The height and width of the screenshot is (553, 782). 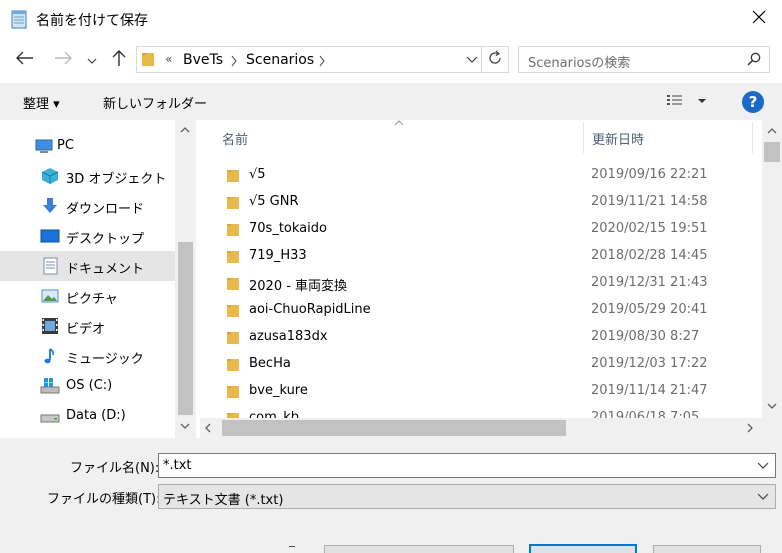 I want to click on filename-label: ファイル名(N):, so click(x=115, y=468).